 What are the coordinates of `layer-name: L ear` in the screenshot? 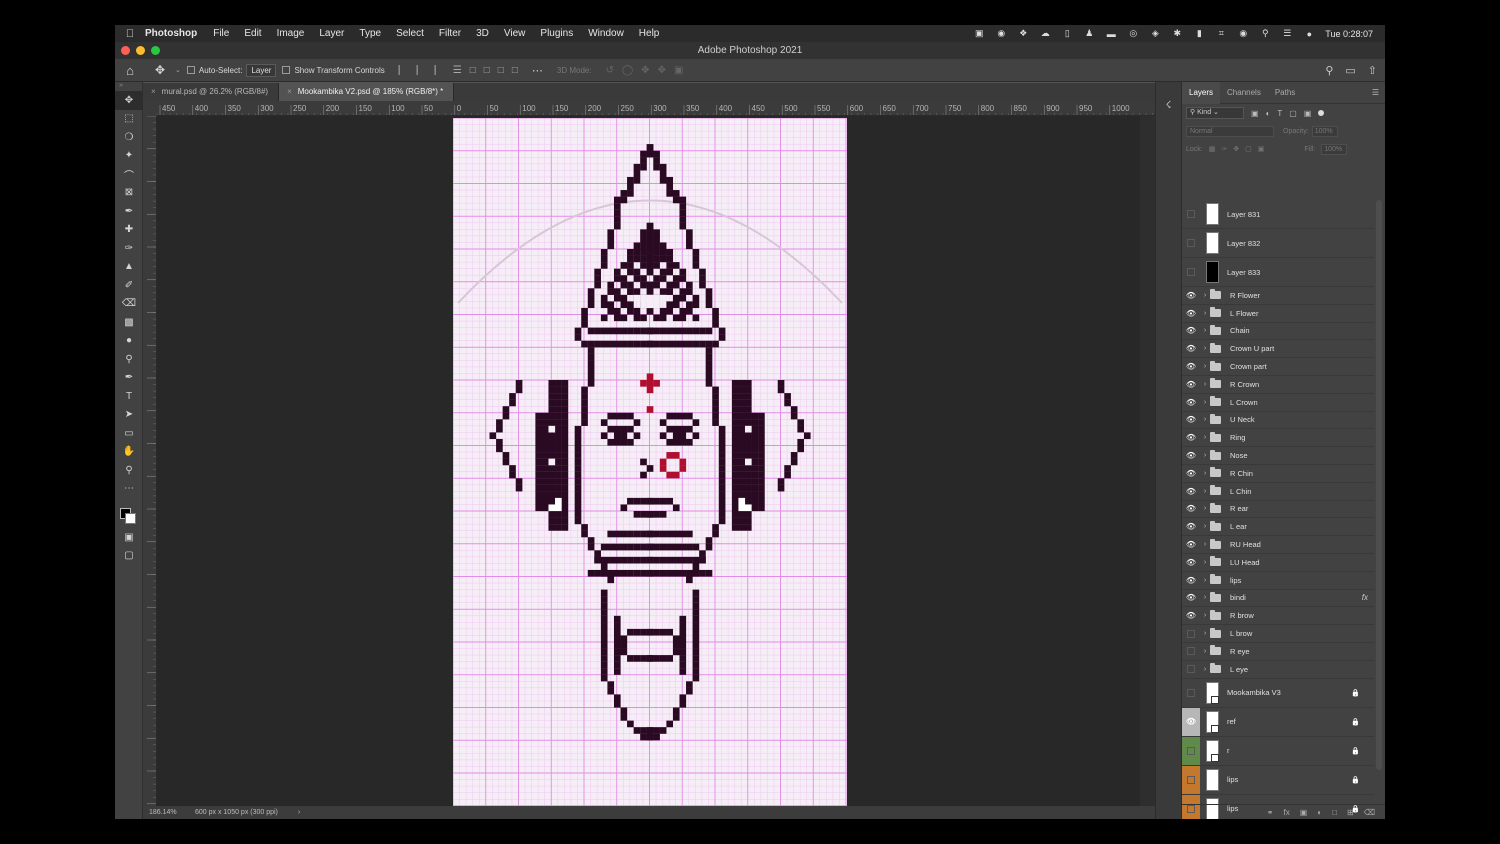 It's located at (1238, 526).